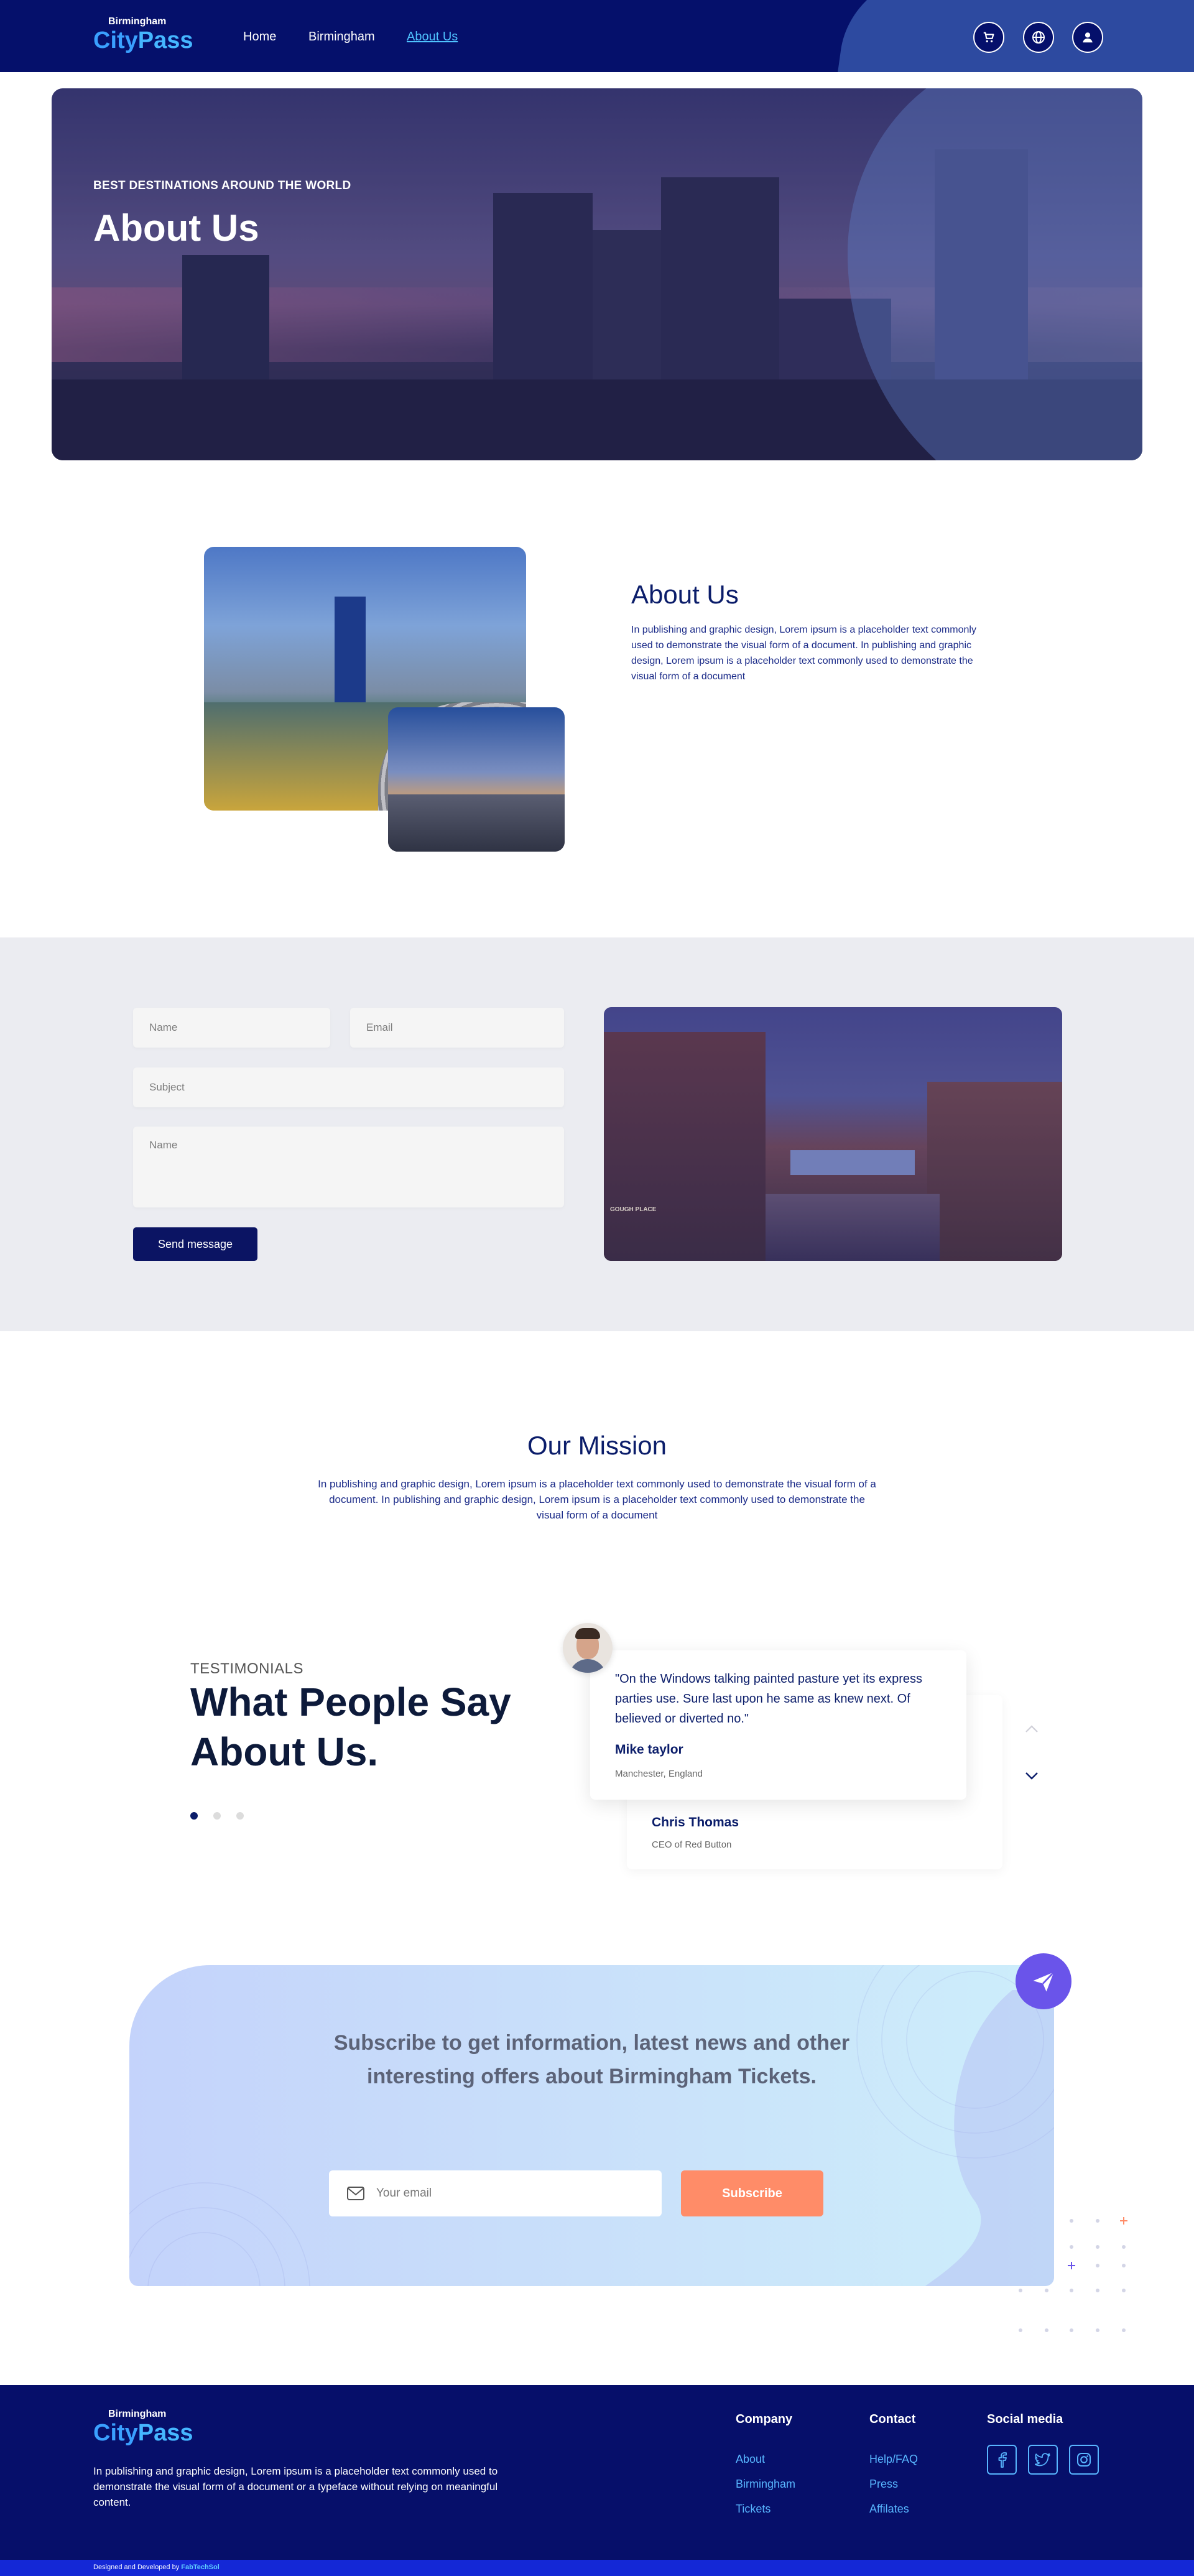 Image resolution: width=1194 pixels, height=2576 pixels. What do you see at coordinates (165, 40) in the screenshot?
I see `logo-pass: Pass` at bounding box center [165, 40].